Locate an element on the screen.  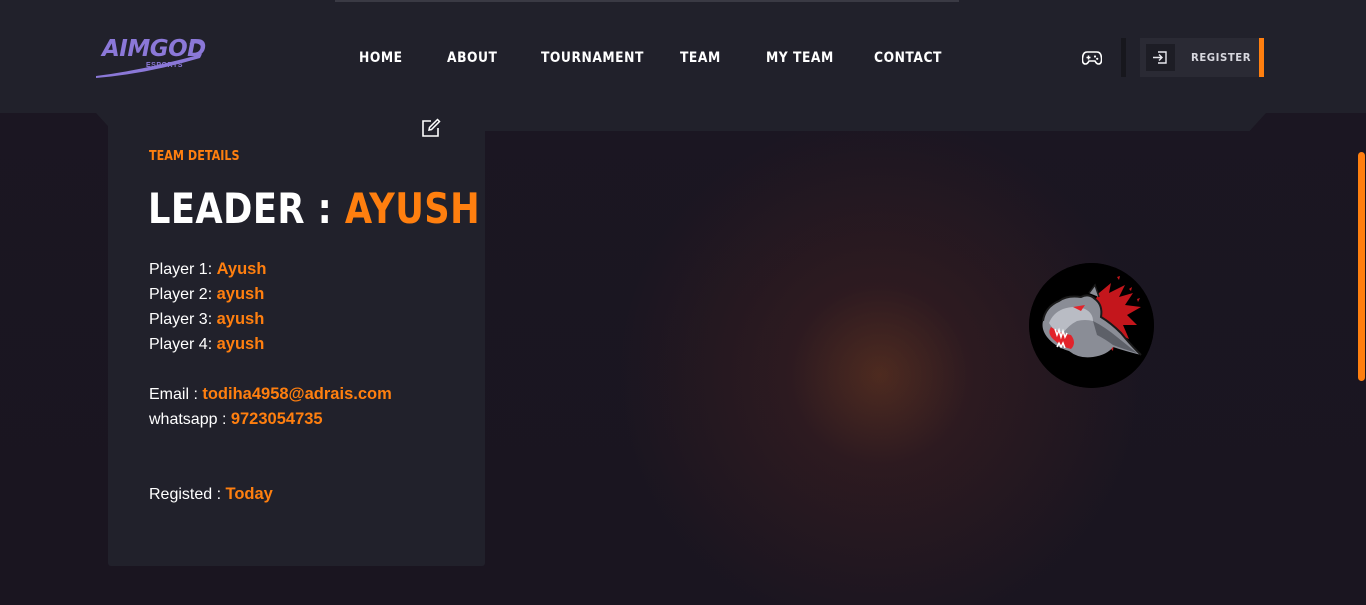
nav-my-team: MY TEAM is located at coordinates (800, 58).